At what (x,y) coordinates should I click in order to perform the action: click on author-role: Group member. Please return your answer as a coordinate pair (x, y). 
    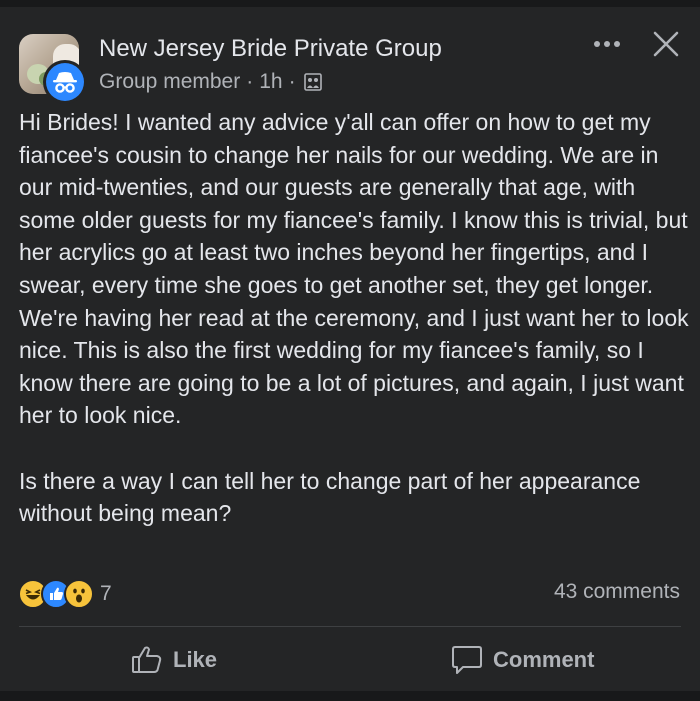
    Looking at the image, I should click on (170, 81).